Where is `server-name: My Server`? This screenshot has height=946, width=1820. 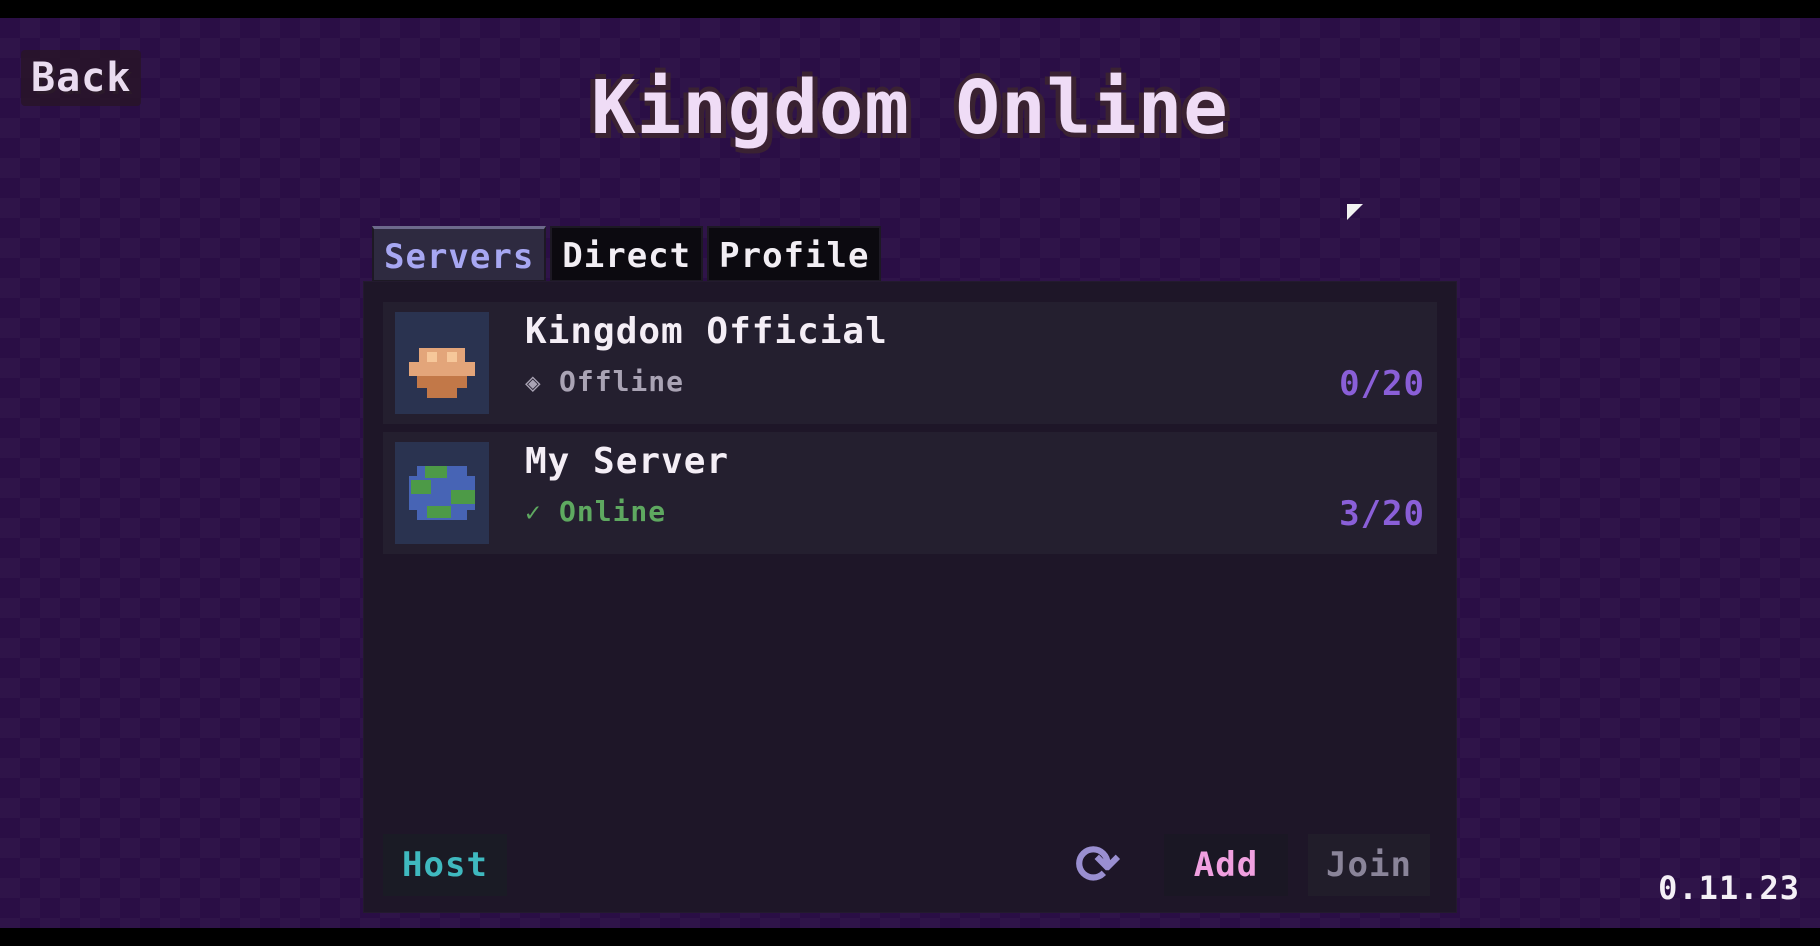 server-name: My Server is located at coordinates (627, 461).